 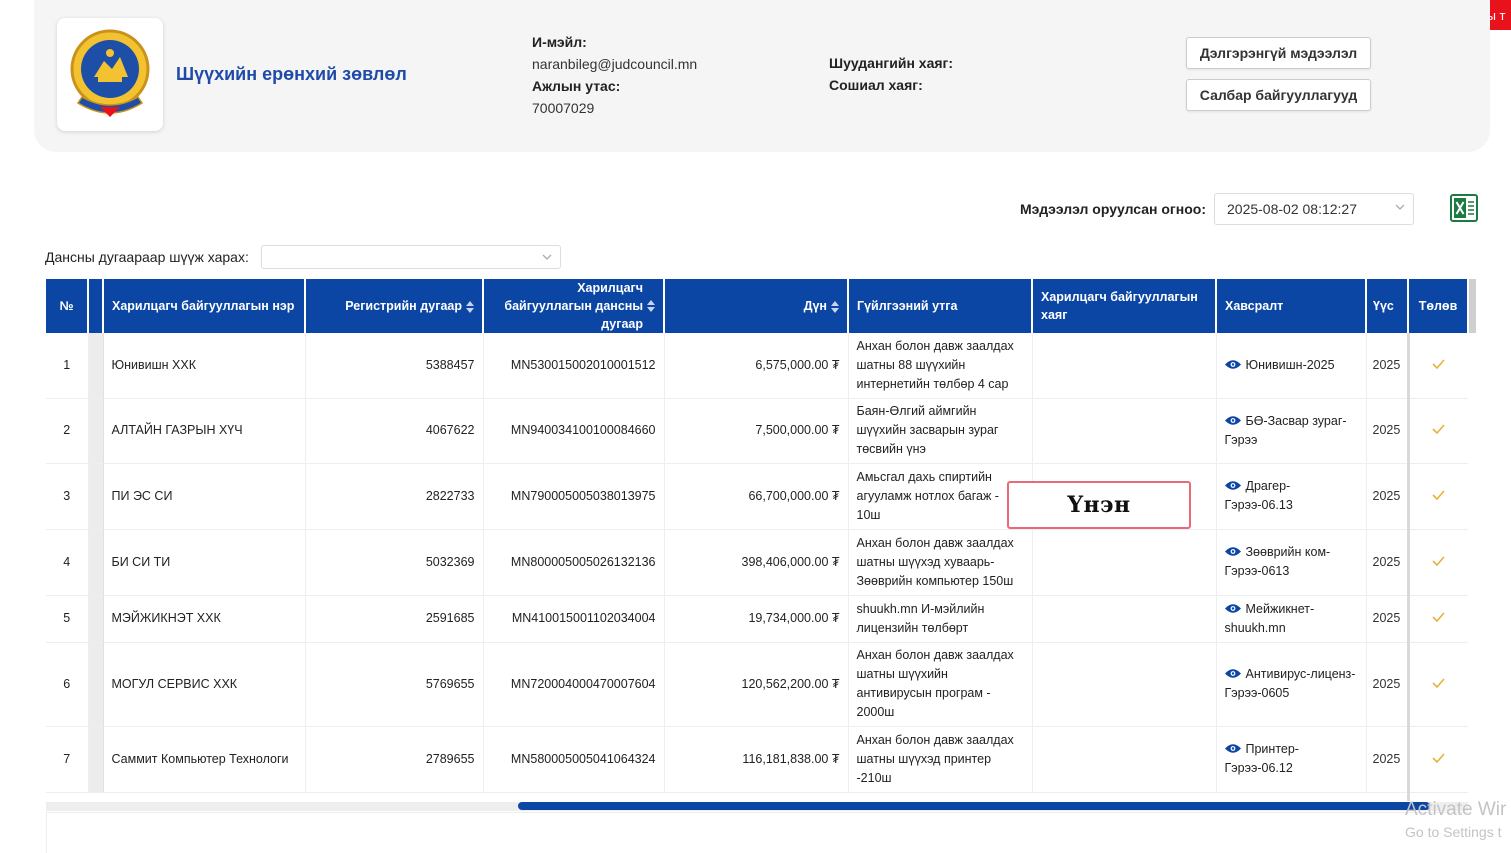 What do you see at coordinates (1113, 209) in the screenshot?
I see `date-filter-label: Мэдээлэл оруулсан огноо:` at bounding box center [1113, 209].